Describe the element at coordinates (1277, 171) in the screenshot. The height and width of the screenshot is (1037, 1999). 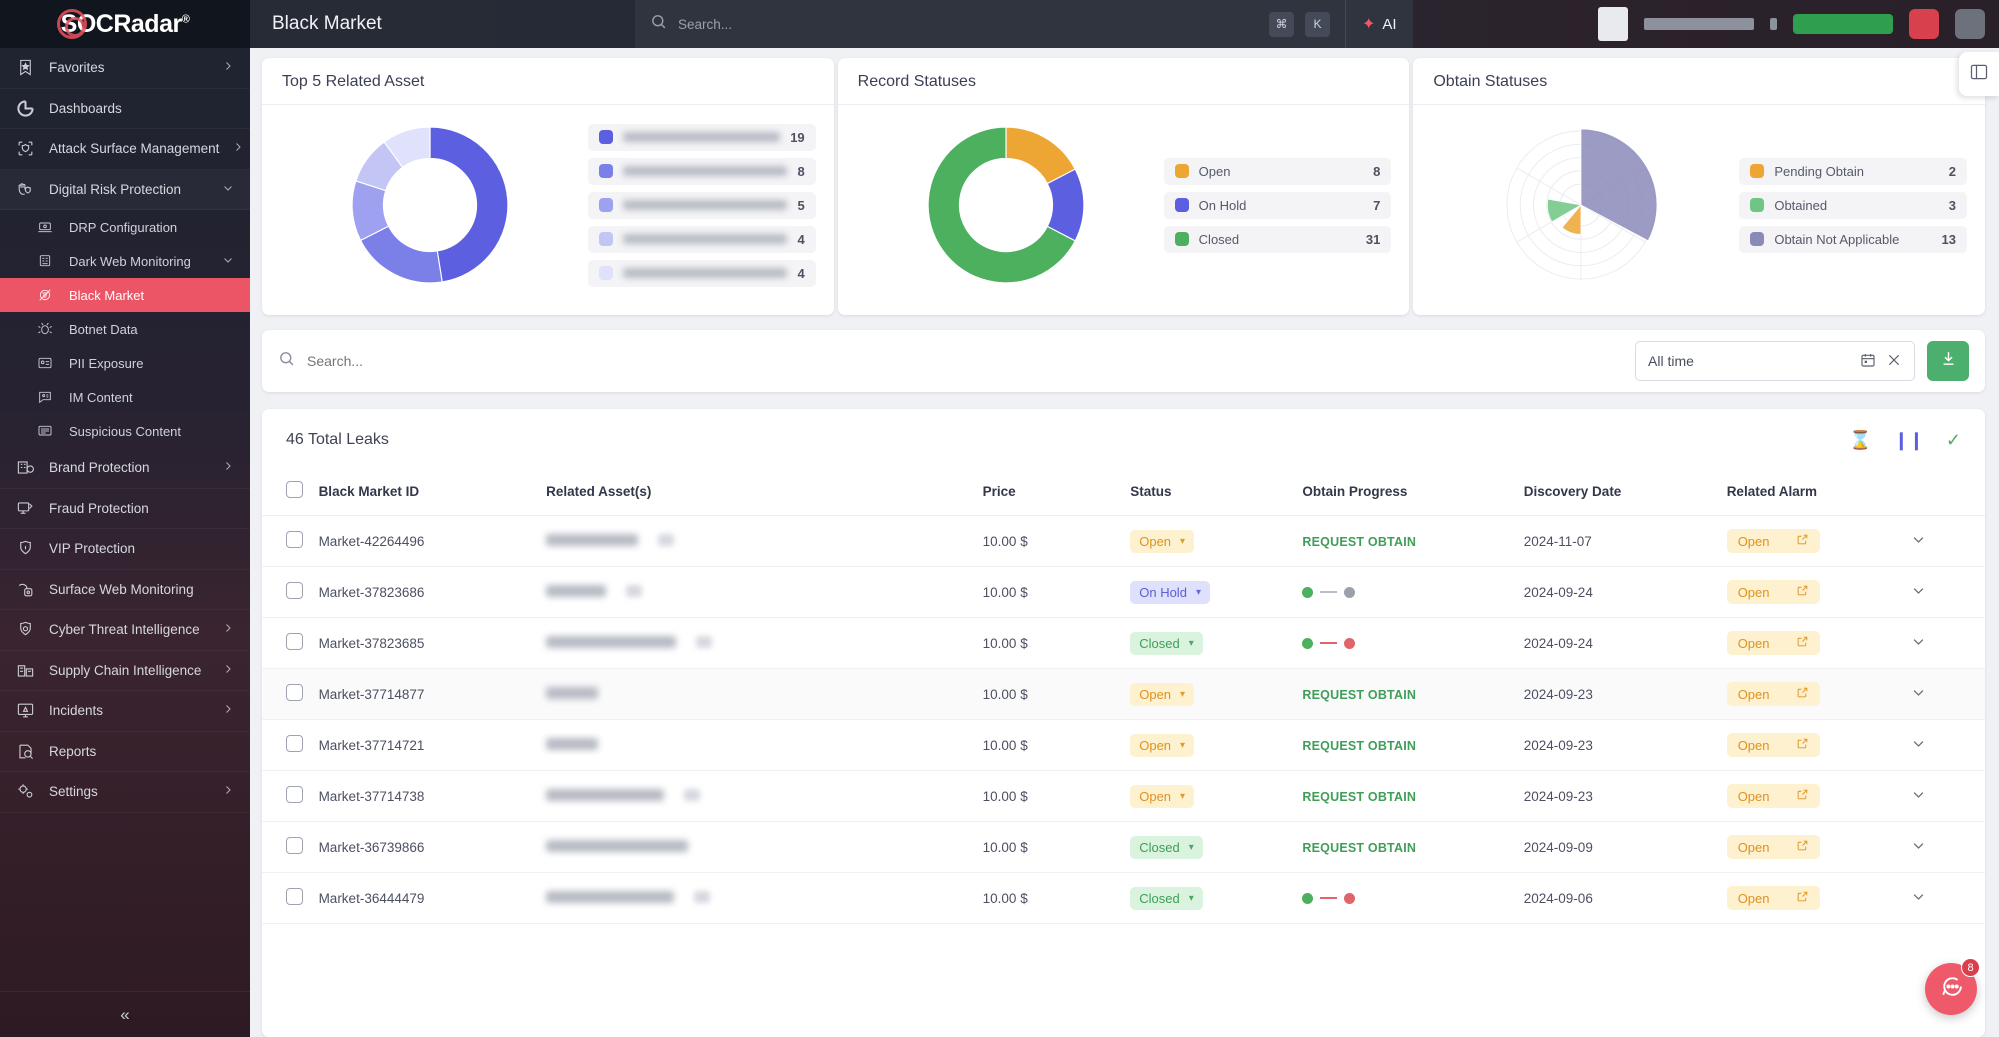
I see `legend-item: Open 8` at that location.